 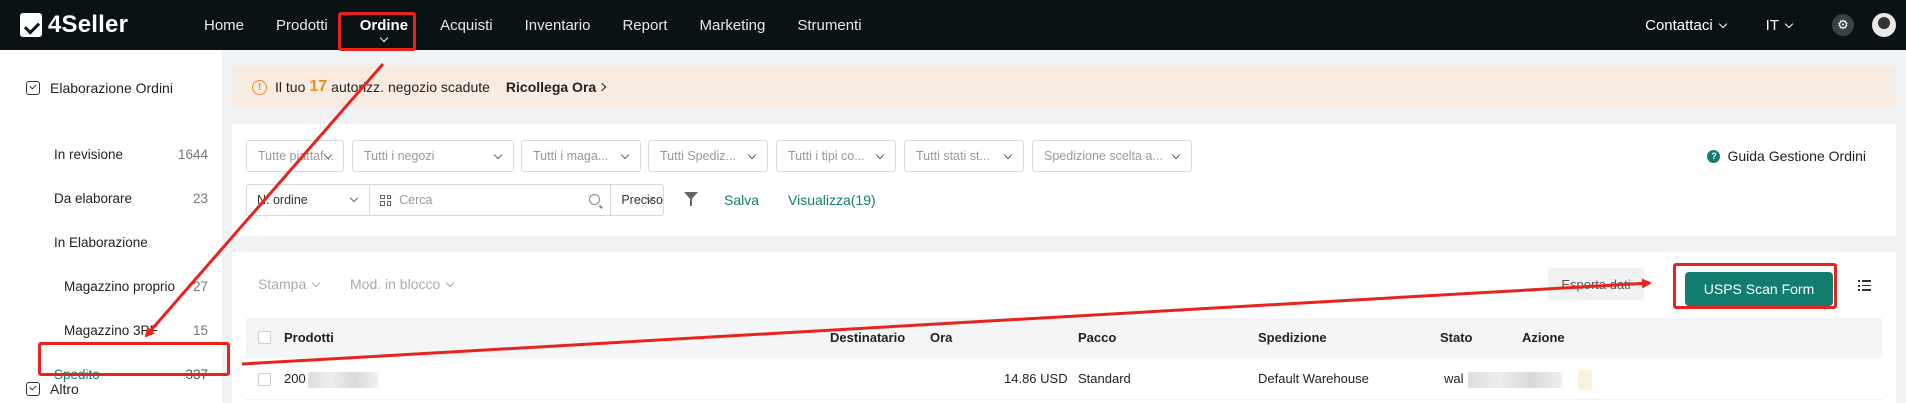 I want to click on logo-text: 4Seller, so click(x=88, y=24).